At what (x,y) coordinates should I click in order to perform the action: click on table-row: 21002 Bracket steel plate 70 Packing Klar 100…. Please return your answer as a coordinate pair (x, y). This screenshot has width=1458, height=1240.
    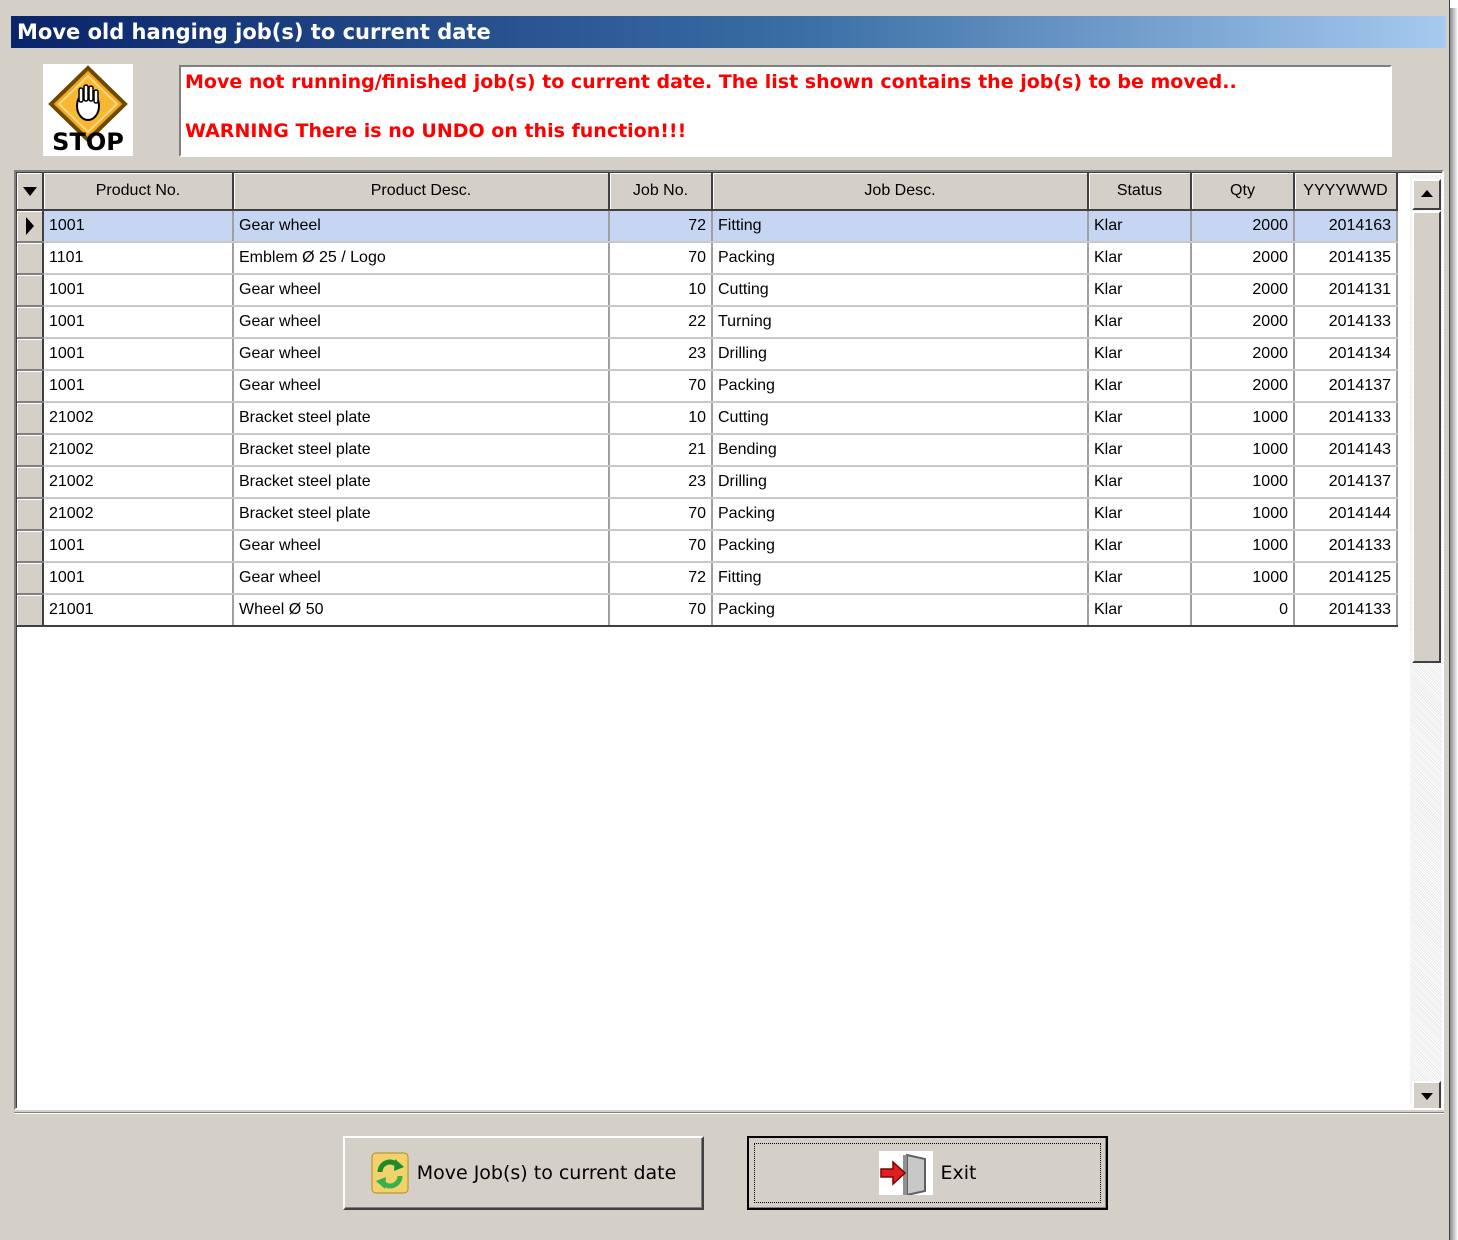
    Looking at the image, I should click on (707, 514).